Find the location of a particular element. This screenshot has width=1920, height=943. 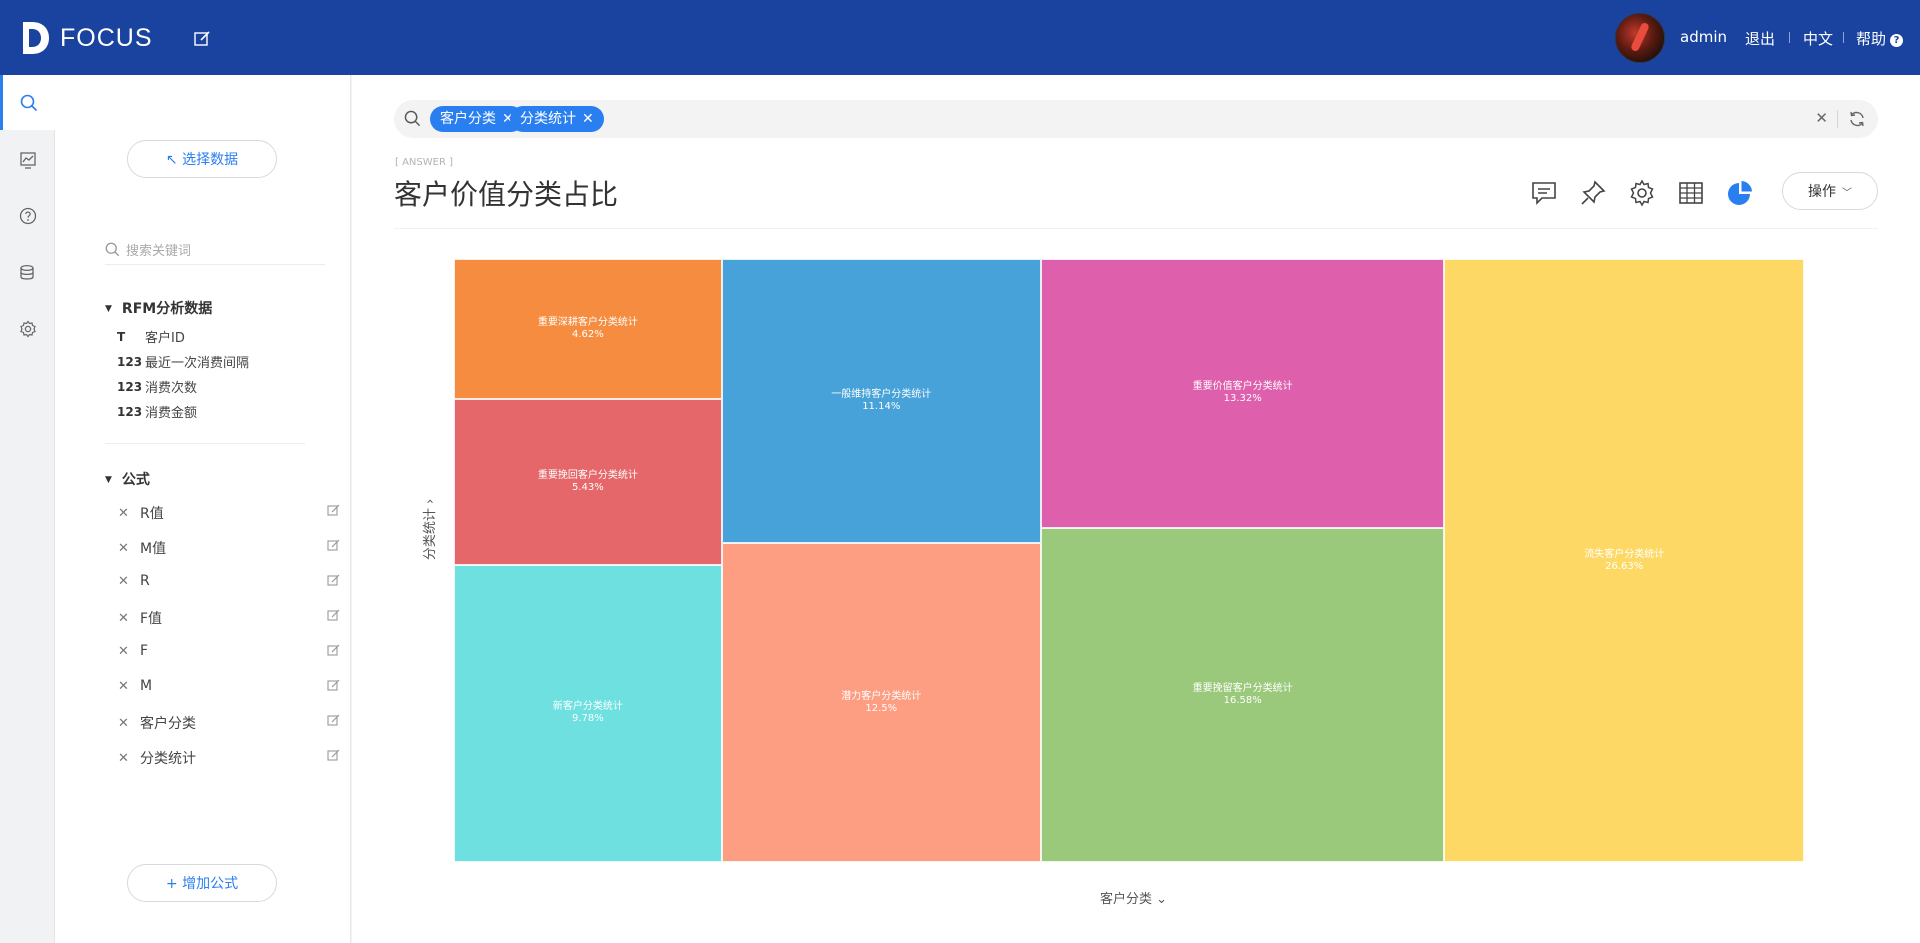

tile-percent: 9.78% is located at coordinates (587, 719).